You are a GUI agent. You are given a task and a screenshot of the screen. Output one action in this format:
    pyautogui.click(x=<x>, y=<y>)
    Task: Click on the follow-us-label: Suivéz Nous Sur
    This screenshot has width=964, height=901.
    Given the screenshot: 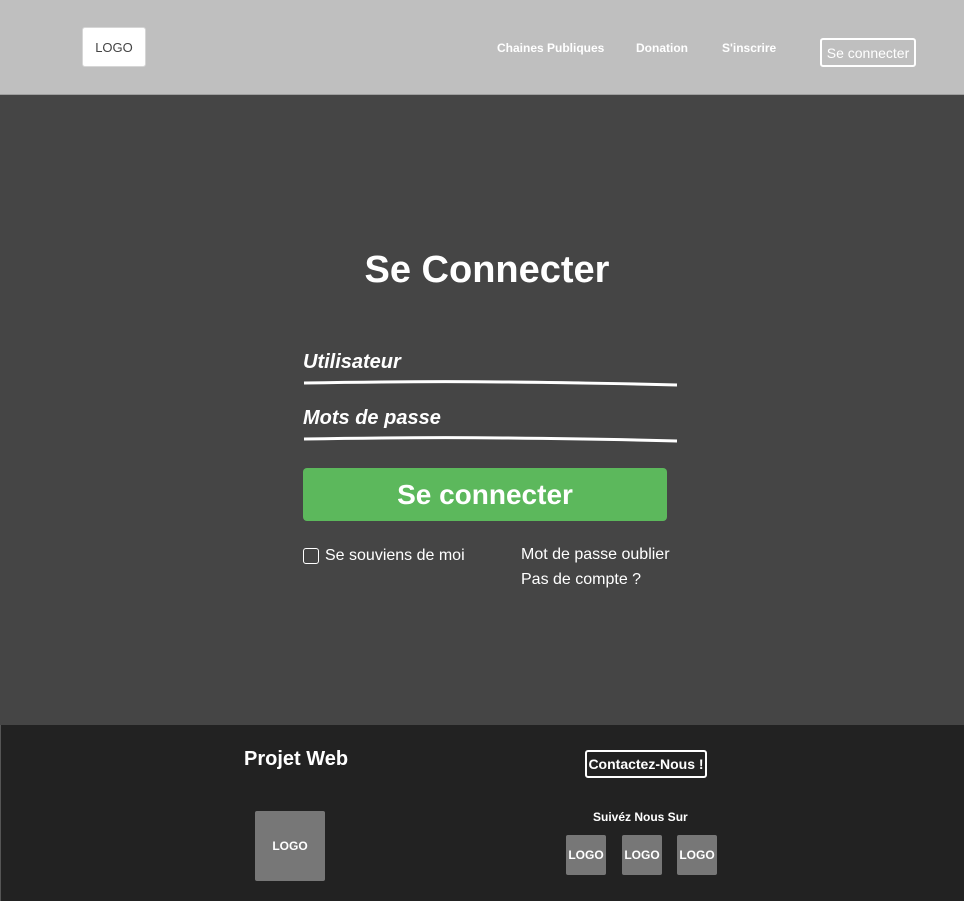 What is the action you would take?
    pyautogui.click(x=640, y=817)
    